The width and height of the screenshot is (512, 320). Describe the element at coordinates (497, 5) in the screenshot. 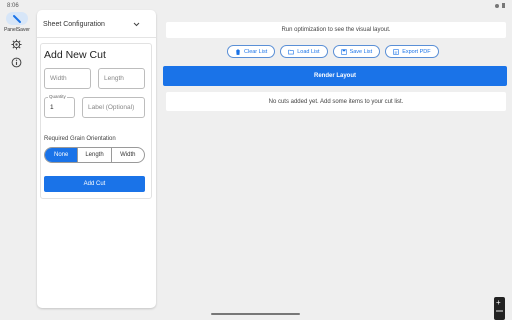

I see `signal-icon` at that location.